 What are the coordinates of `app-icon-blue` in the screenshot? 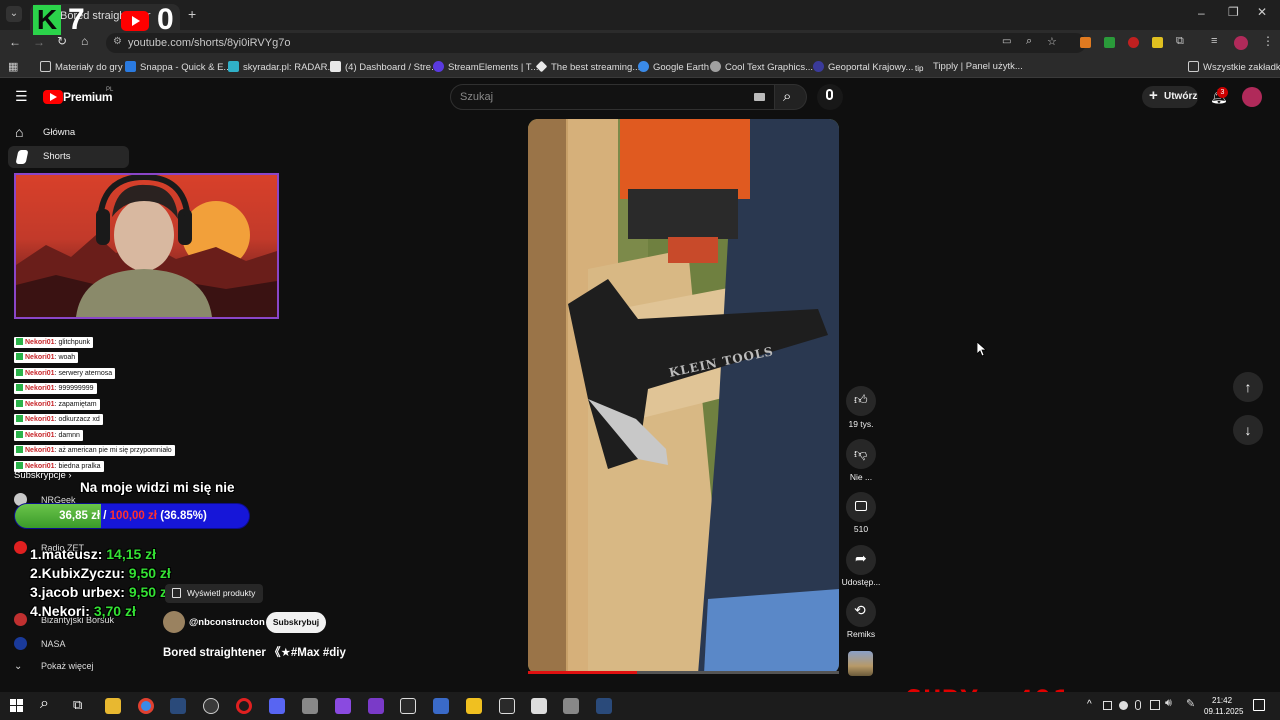 It's located at (441, 706).